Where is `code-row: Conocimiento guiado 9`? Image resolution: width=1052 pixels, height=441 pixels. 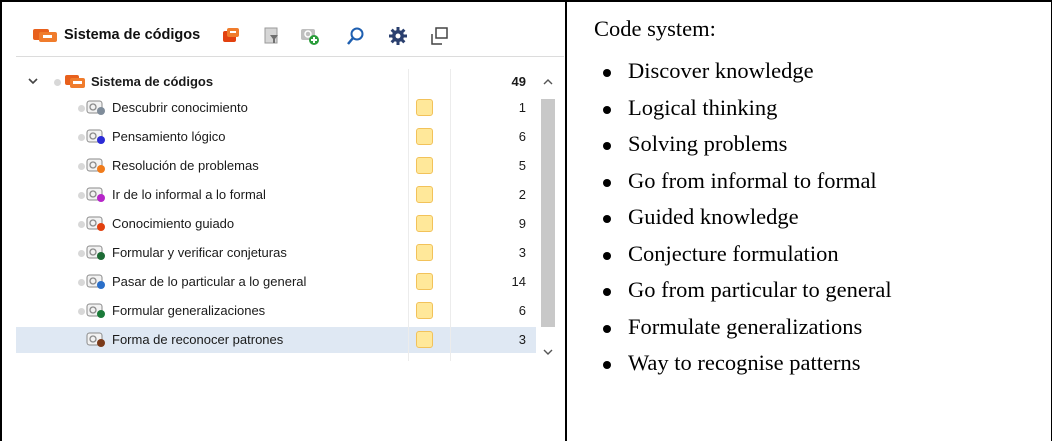
code-row: Conocimiento guiado 9 is located at coordinates (276, 224).